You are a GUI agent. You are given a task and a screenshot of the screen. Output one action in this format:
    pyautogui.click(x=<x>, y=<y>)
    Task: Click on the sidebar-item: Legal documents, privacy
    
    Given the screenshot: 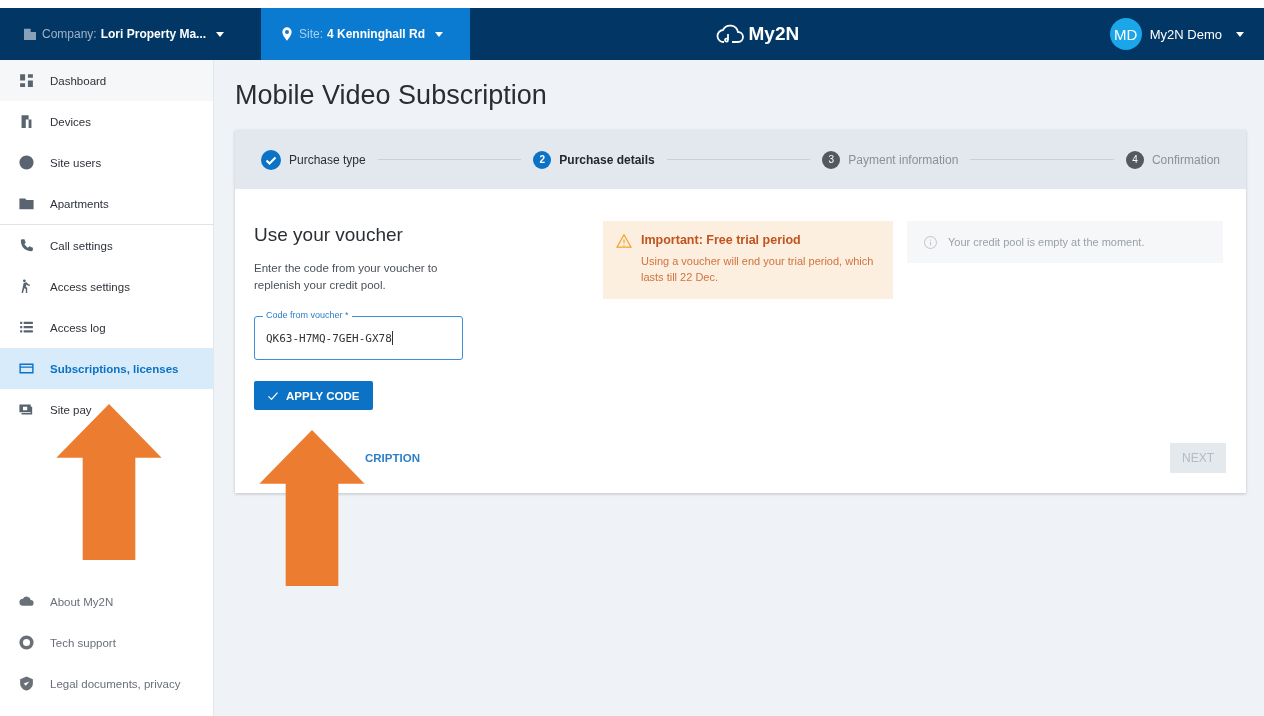 What is the action you would take?
    pyautogui.click(x=106, y=683)
    